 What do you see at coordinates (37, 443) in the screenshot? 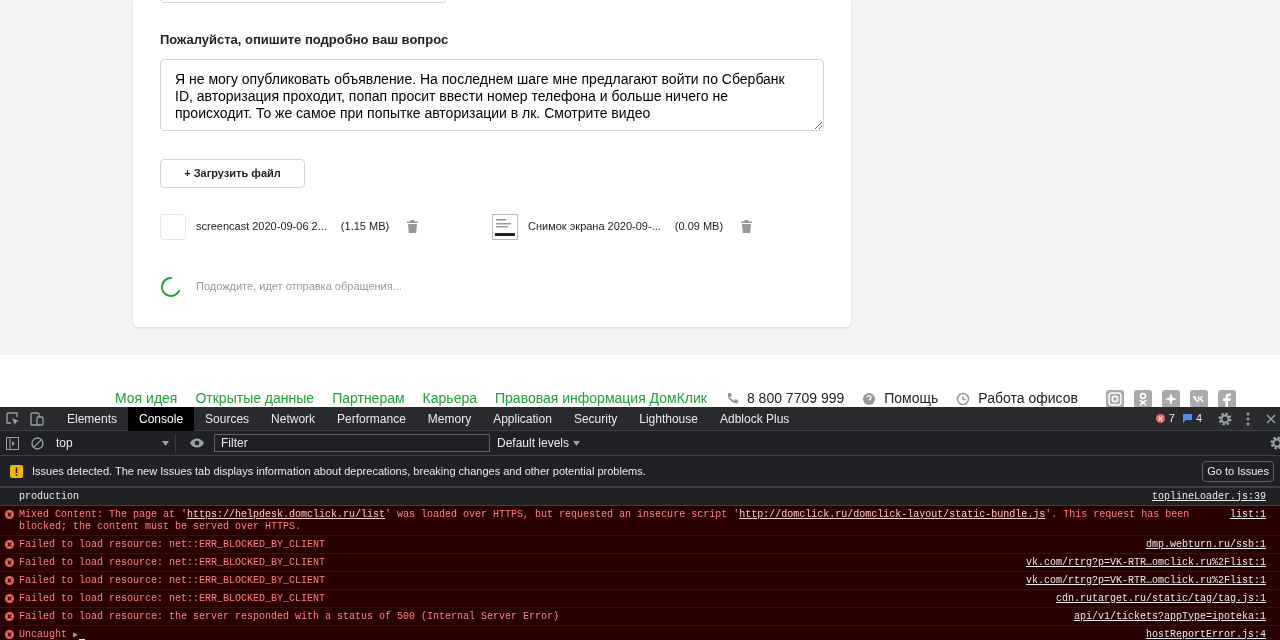
I see `clear-console-icon` at bounding box center [37, 443].